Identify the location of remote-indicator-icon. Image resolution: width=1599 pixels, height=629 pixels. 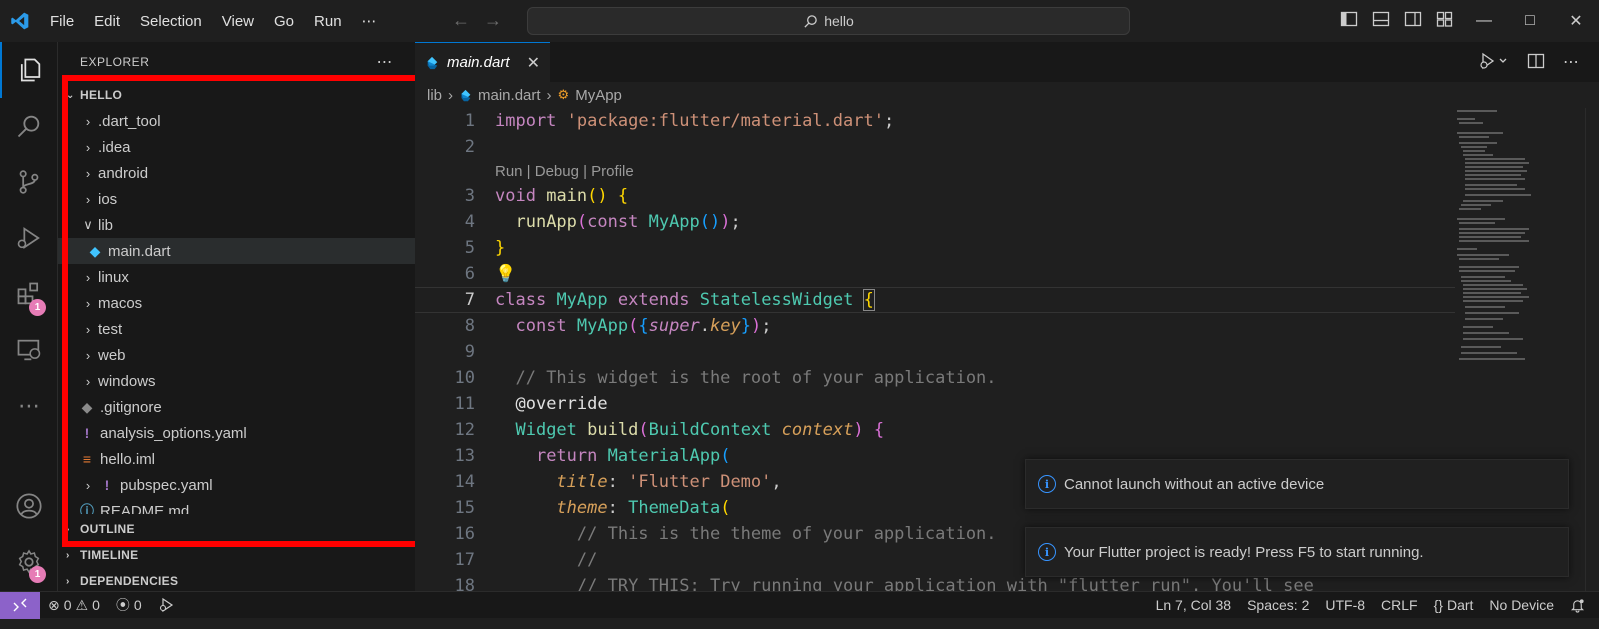
(20, 605).